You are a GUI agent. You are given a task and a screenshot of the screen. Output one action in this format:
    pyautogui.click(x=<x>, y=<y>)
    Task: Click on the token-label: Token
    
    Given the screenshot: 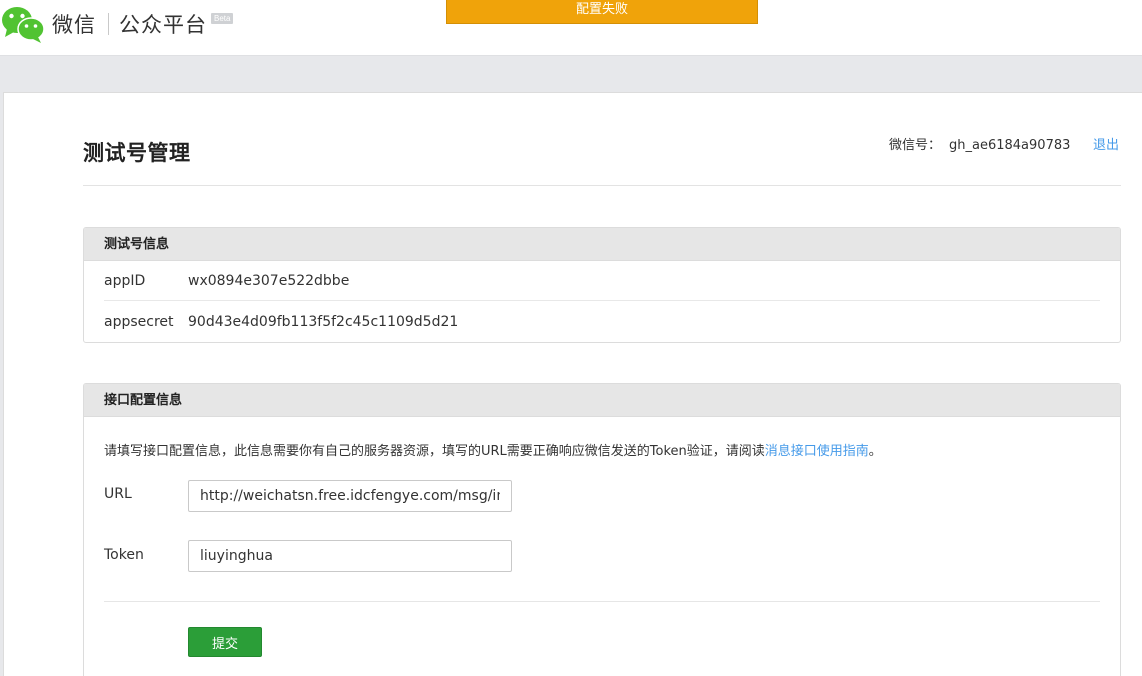 What is the action you would take?
    pyautogui.click(x=124, y=555)
    